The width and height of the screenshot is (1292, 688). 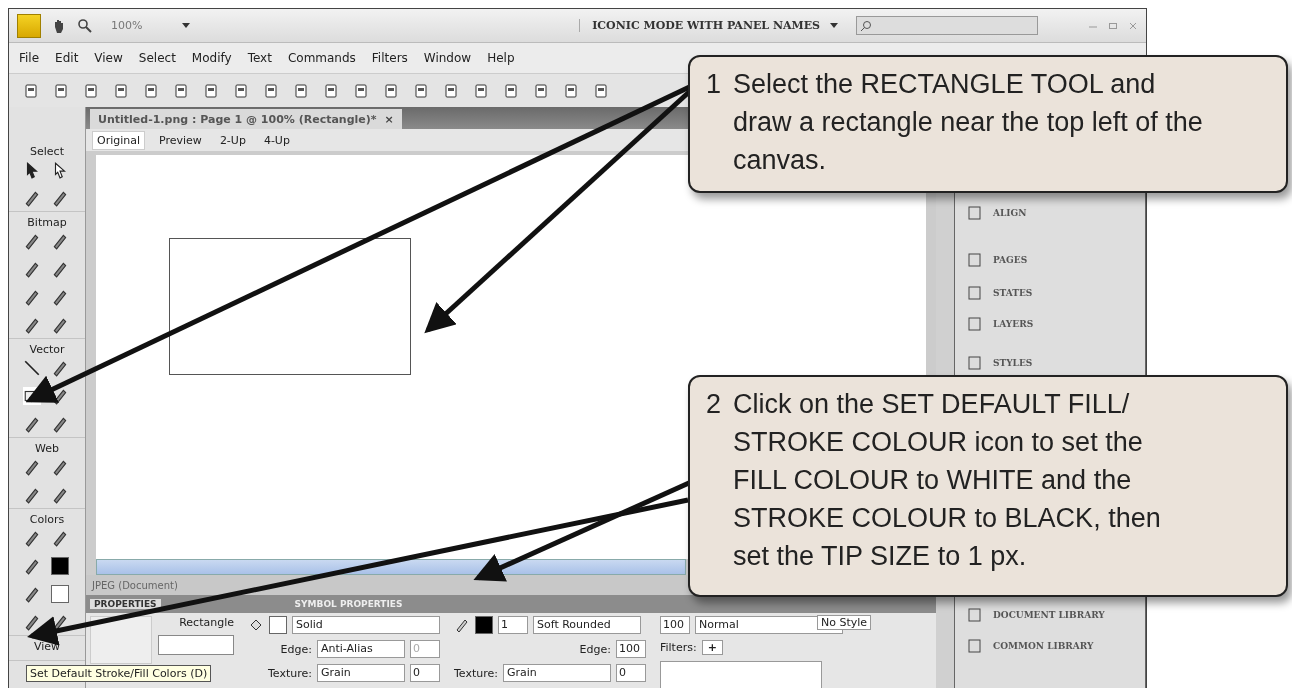 I want to click on object-type: Rectangle, so click(x=206, y=622).